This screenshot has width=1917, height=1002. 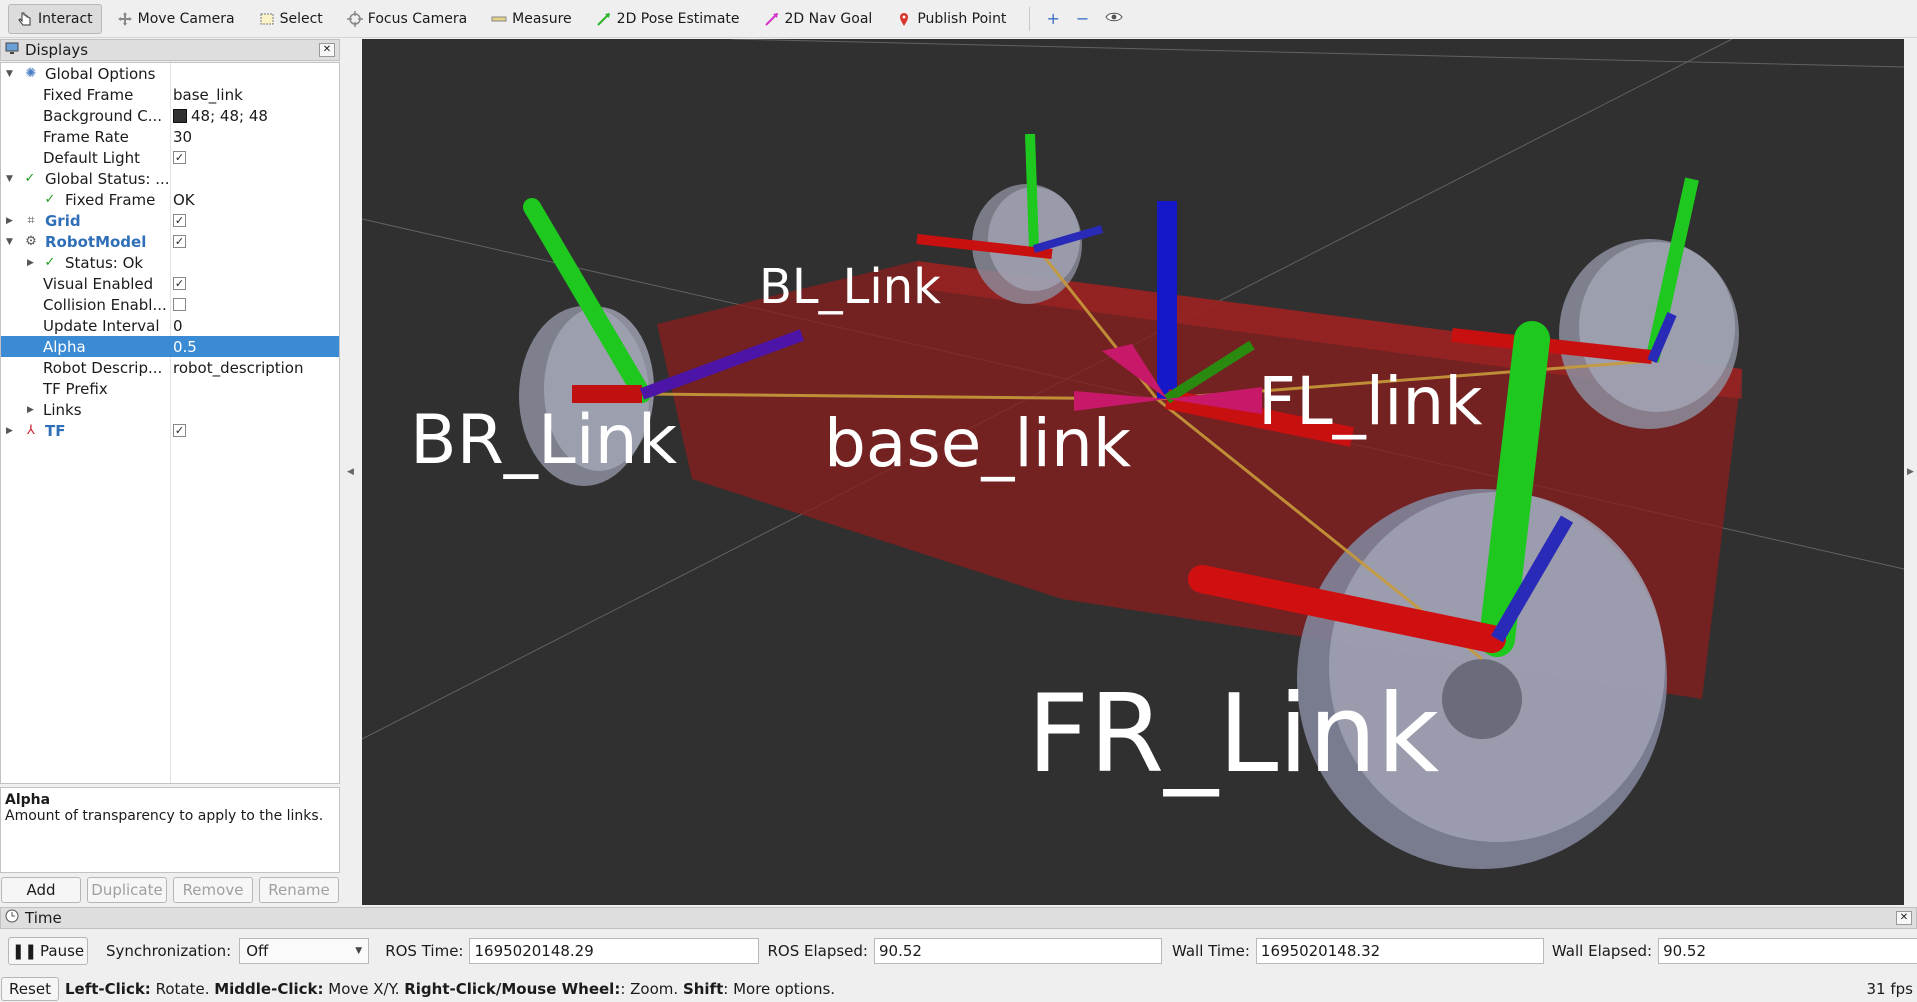 I want to click on axes-icon: ⅄, so click(x=31, y=430).